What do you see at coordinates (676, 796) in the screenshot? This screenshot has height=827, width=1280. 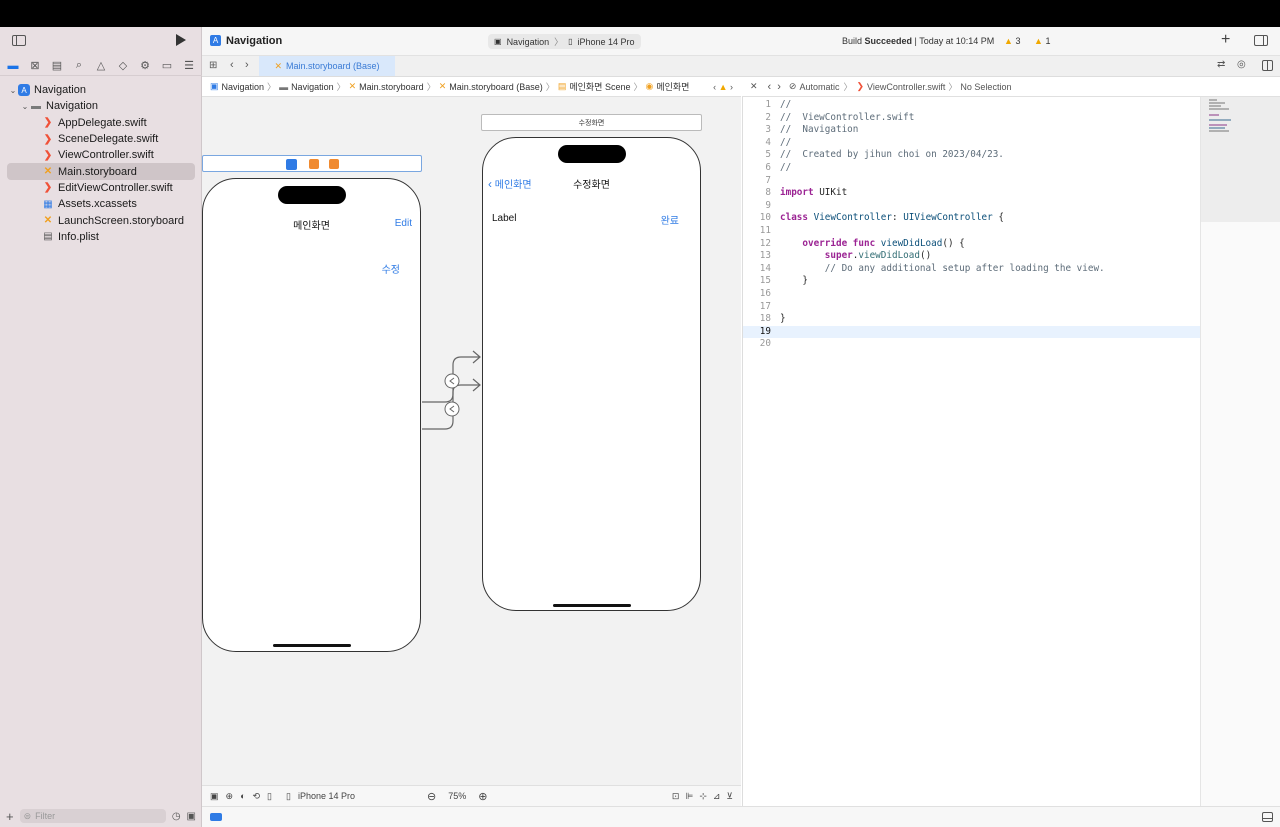 I see `update-frames-icon: ⊡` at bounding box center [676, 796].